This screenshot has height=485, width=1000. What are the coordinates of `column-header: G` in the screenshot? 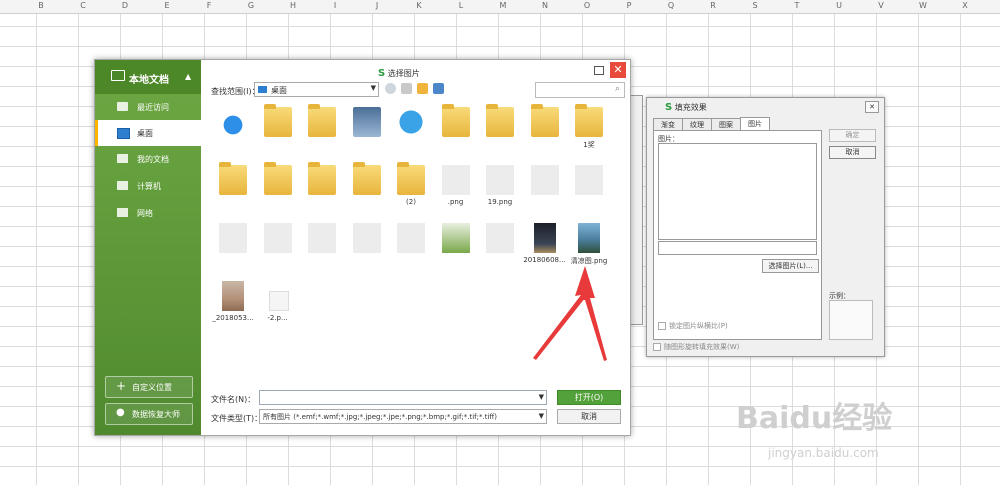 It's located at (251, 5).